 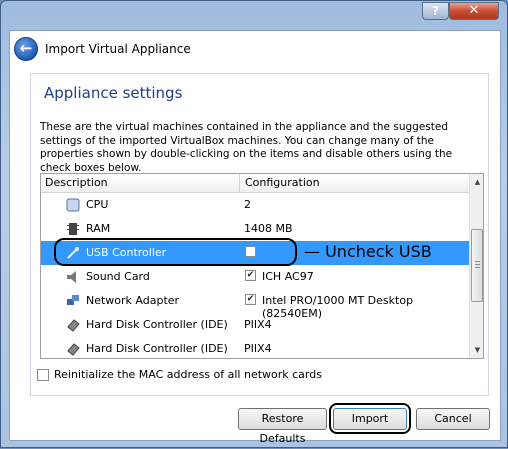 What do you see at coordinates (477, 182) in the screenshot?
I see `scroll-up-arrow-icon: ▲` at bounding box center [477, 182].